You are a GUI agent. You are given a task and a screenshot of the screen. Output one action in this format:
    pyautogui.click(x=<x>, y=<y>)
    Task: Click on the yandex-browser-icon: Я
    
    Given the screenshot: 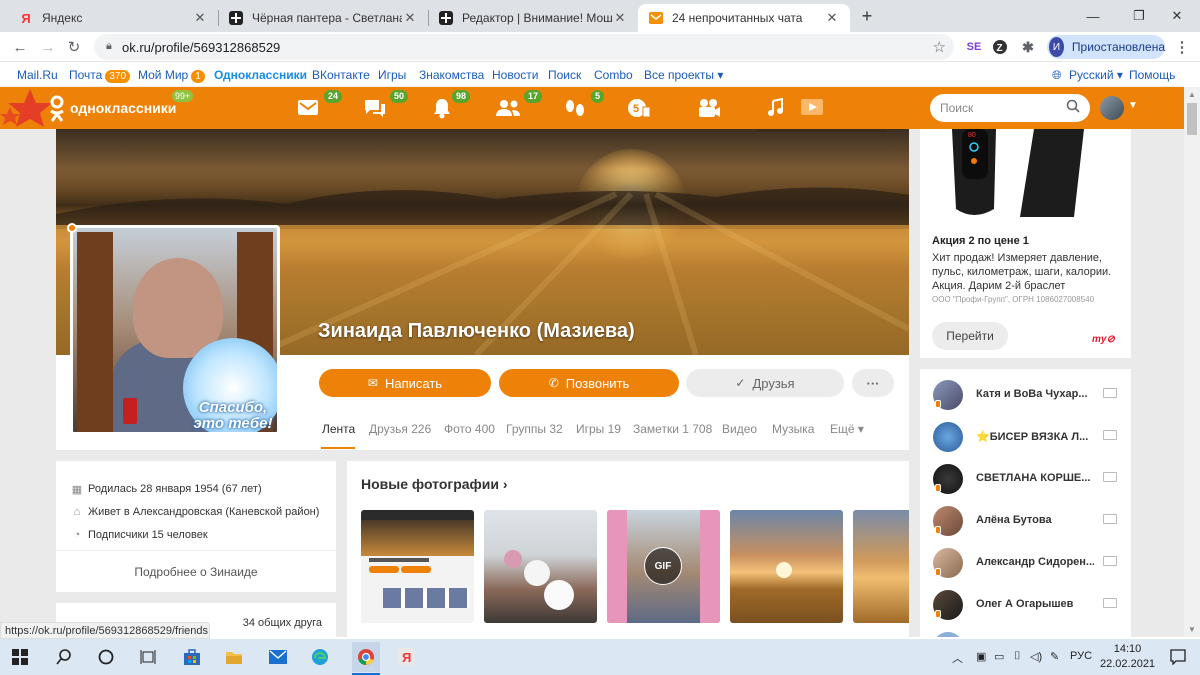 What is the action you would take?
    pyautogui.click(x=406, y=657)
    